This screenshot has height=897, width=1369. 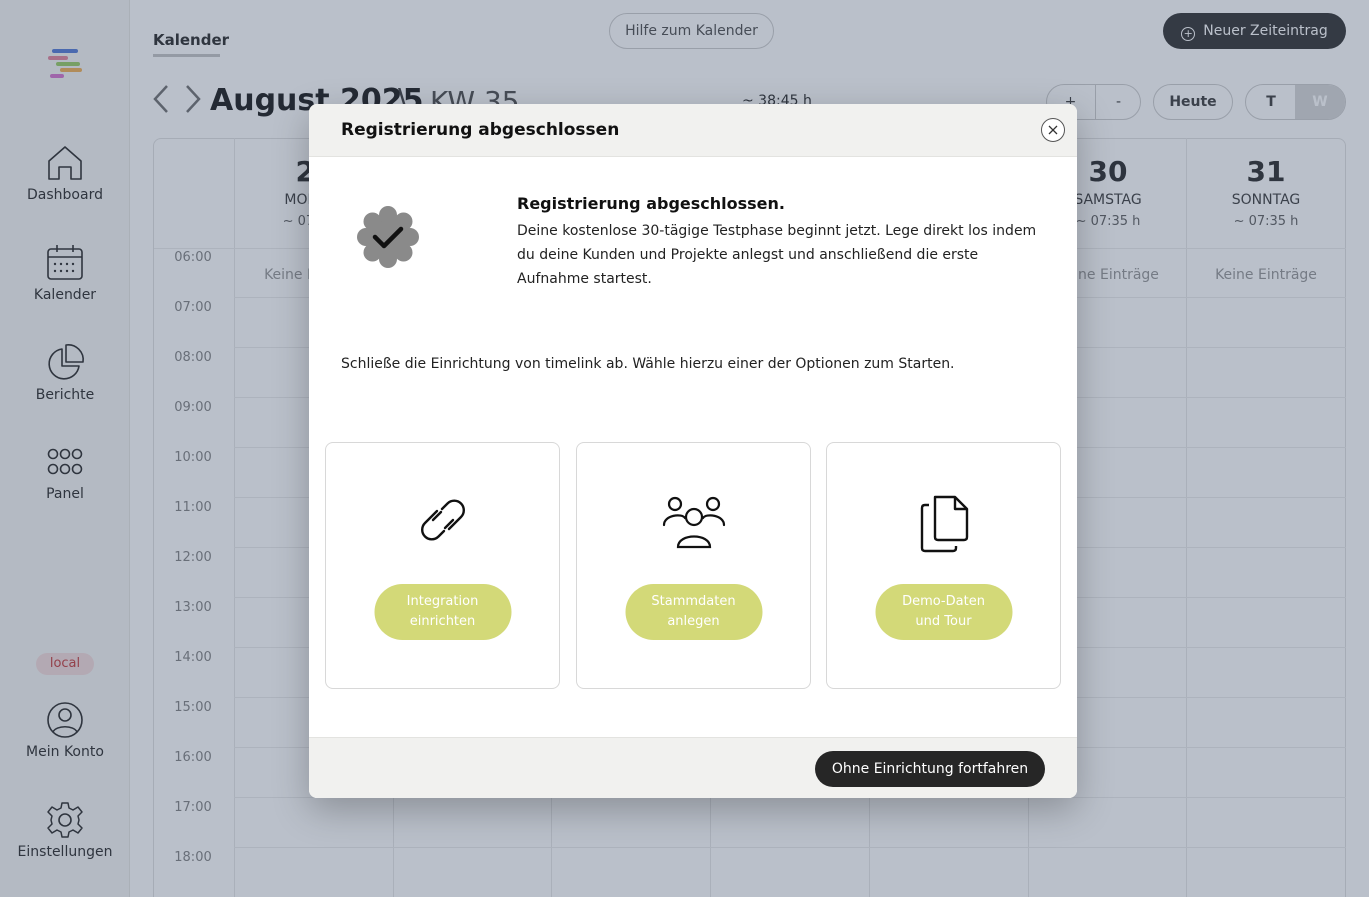 I want to click on master-data-button: Stammdaten anlegen, so click(x=693, y=612).